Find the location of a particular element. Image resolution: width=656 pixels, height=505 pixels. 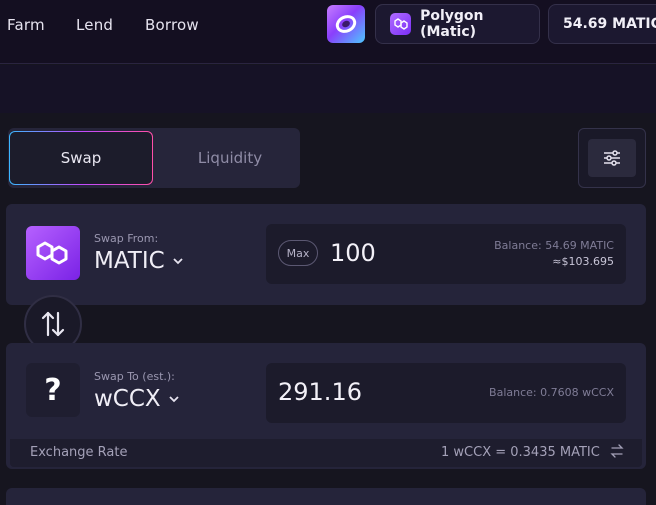

header-banner is located at coordinates (328, 89).